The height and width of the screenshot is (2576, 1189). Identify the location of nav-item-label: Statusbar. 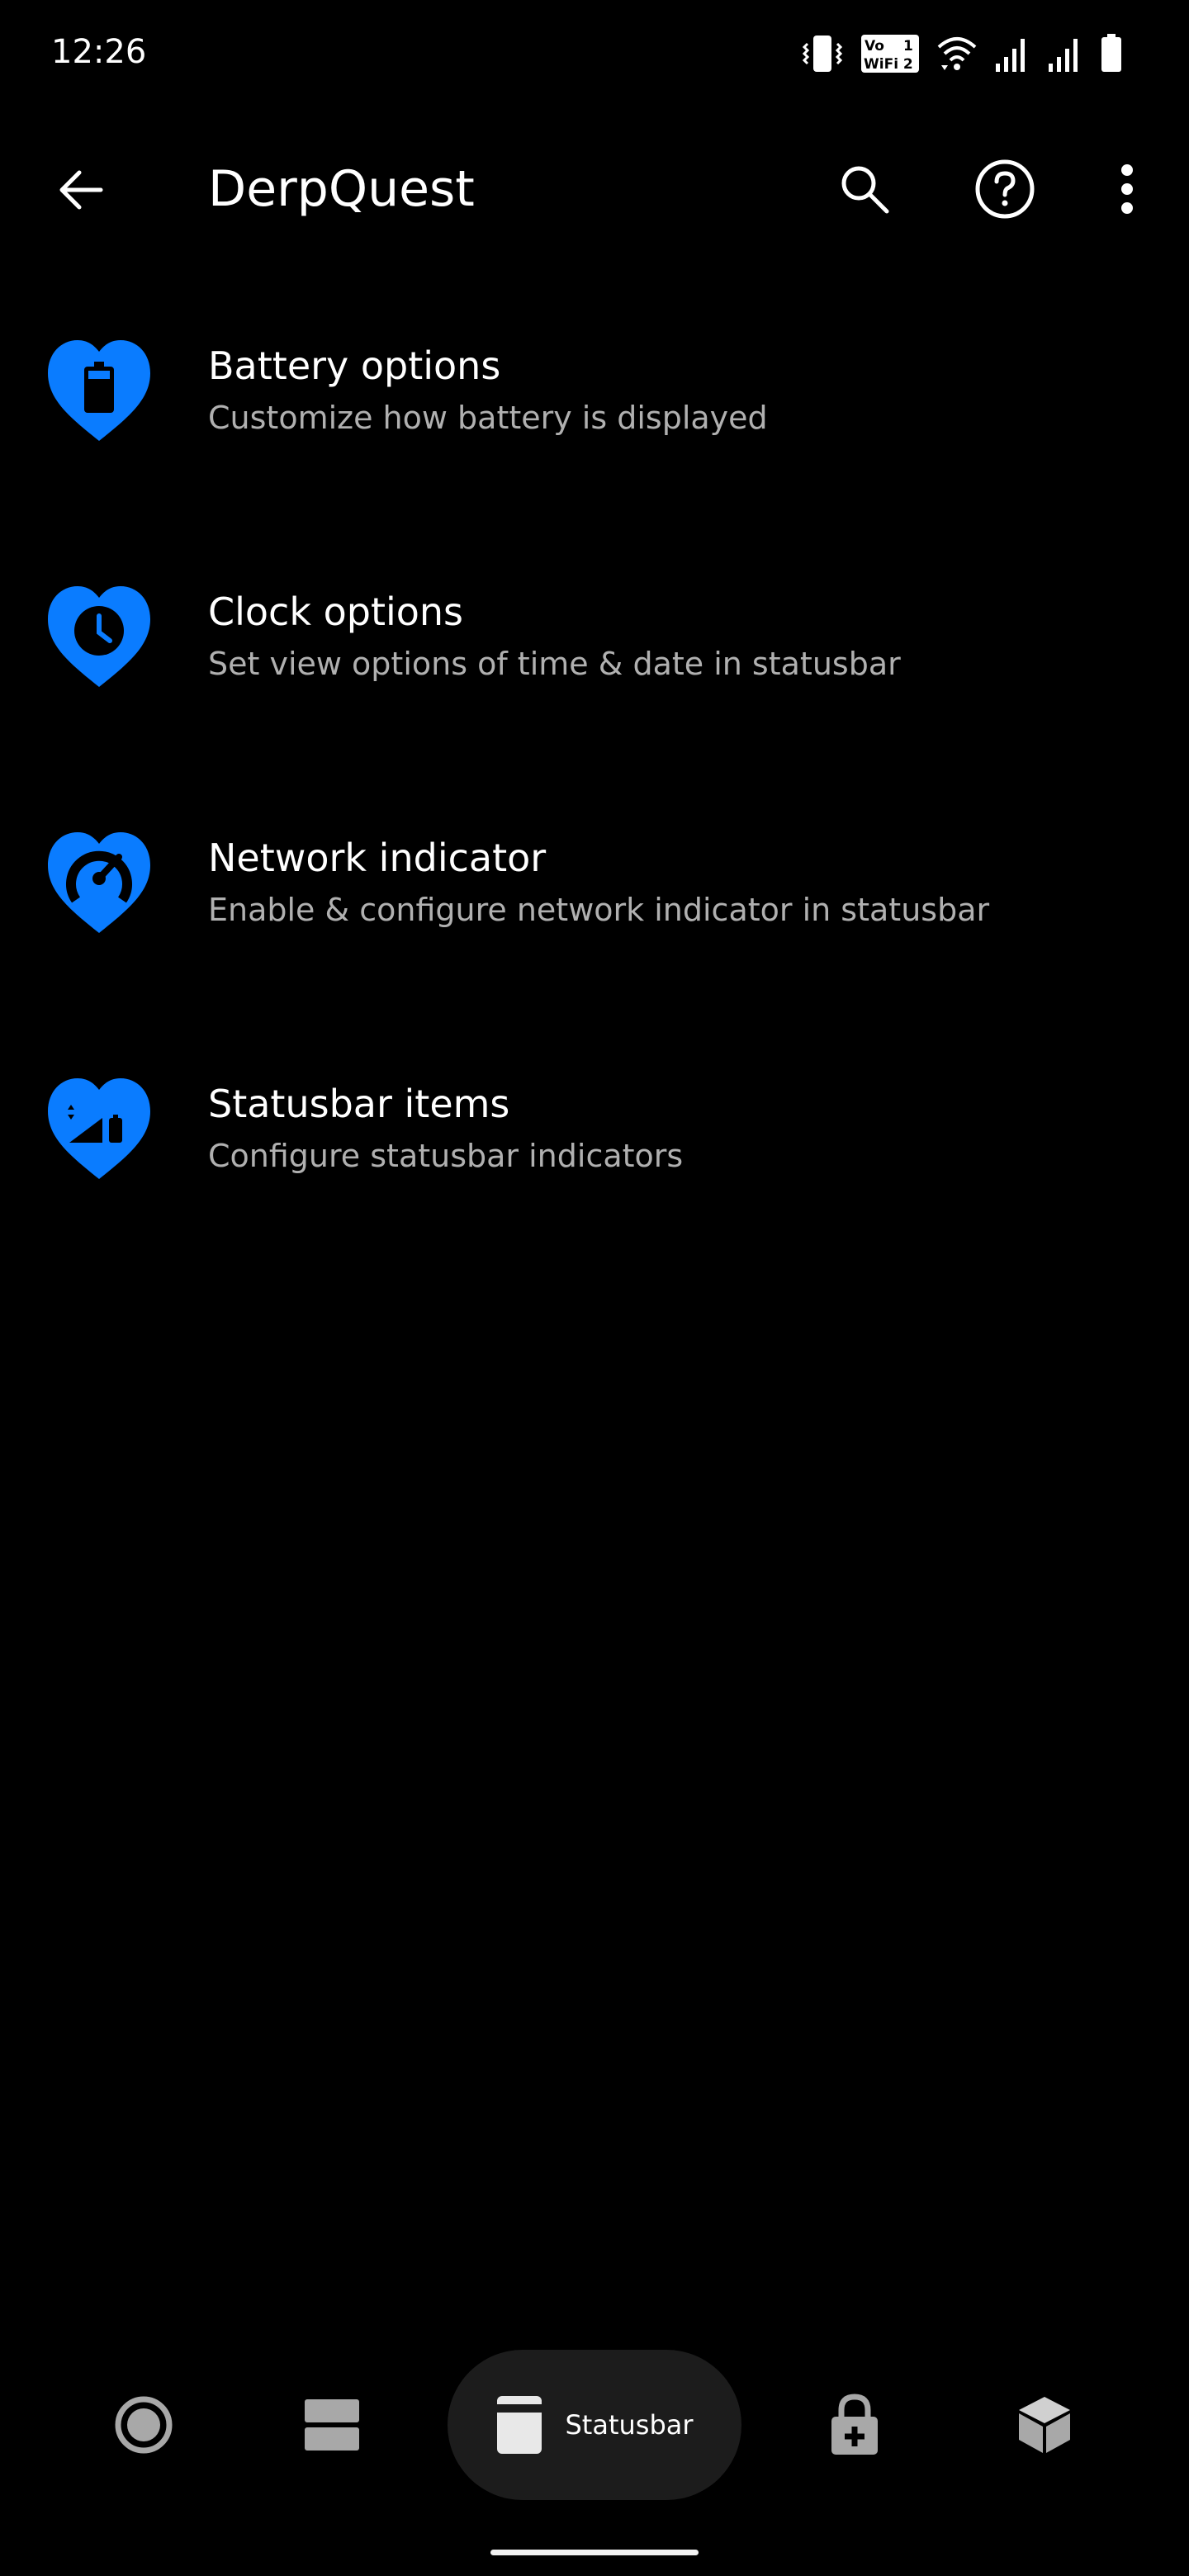
(629, 2425).